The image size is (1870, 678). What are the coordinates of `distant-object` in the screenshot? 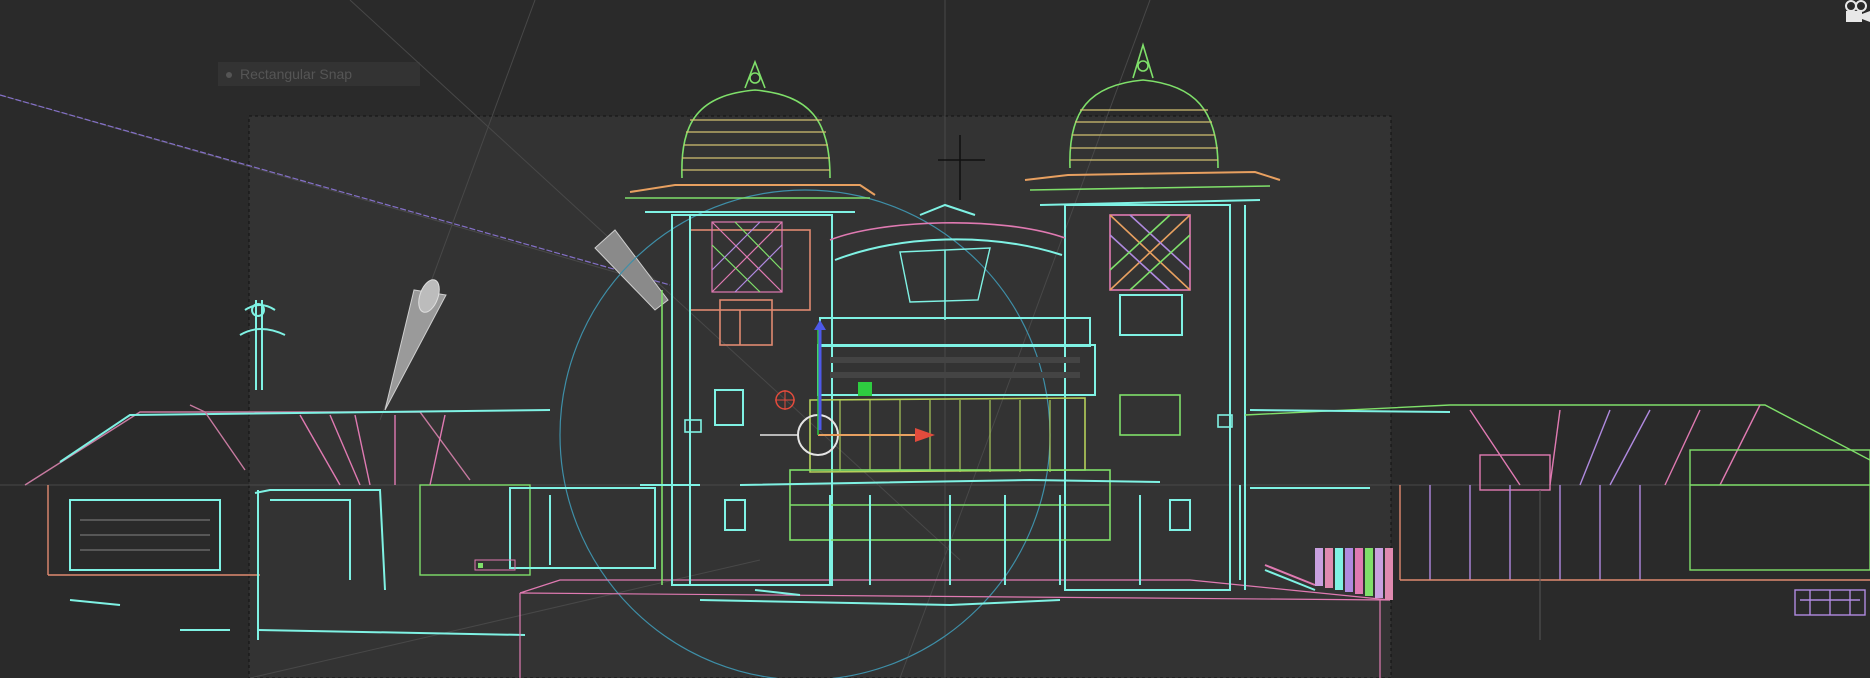 It's located at (1830, 602).